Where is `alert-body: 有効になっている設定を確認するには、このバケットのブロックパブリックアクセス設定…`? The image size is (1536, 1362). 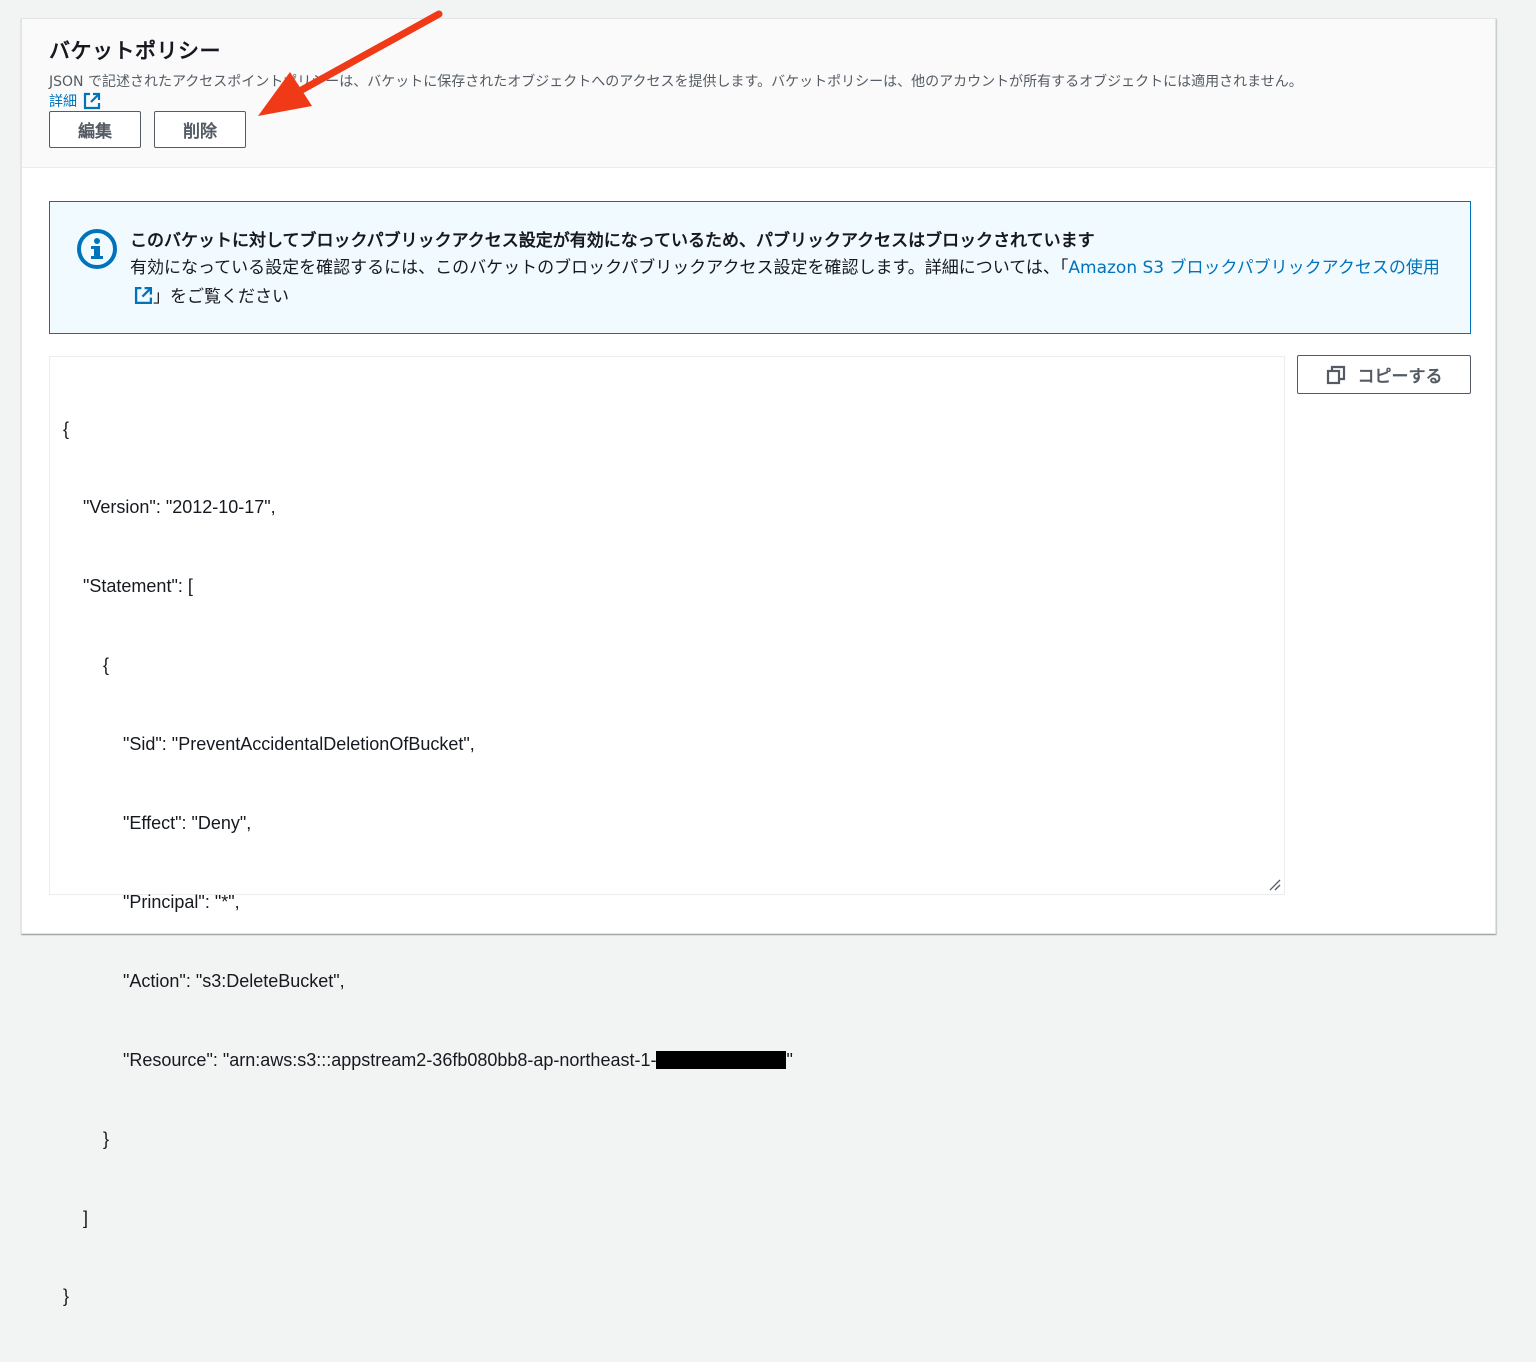
alert-body: 有効になっている設定を確認するには、このバケットのブロックパブリックアクセス設定… is located at coordinates (790, 283).